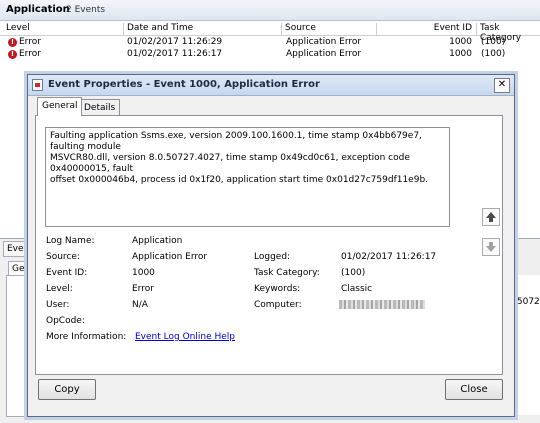 The height and width of the screenshot is (423, 540). What do you see at coordinates (70, 241) in the screenshot?
I see `log-name-label: Log Name:` at bounding box center [70, 241].